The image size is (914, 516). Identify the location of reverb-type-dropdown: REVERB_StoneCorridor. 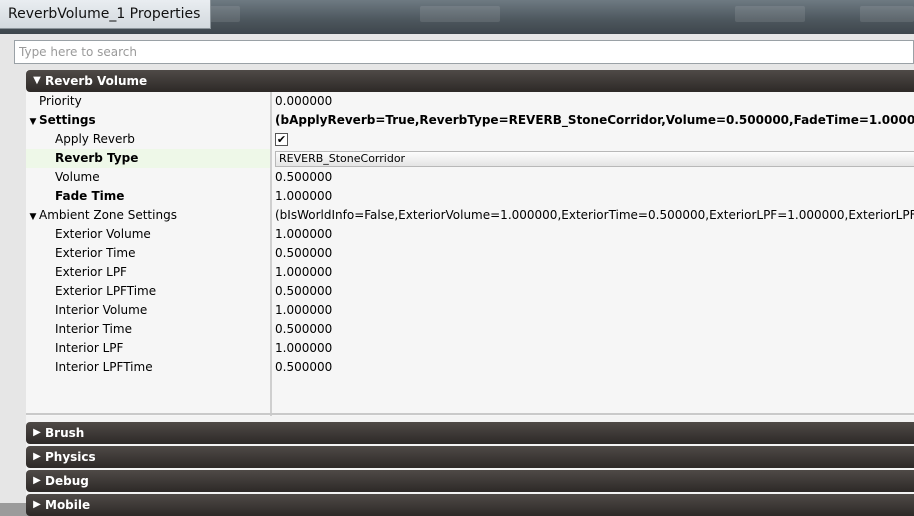
(594, 159).